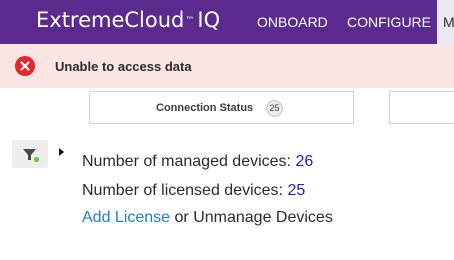 The image size is (454, 260). I want to click on filter-icon, so click(31, 156).